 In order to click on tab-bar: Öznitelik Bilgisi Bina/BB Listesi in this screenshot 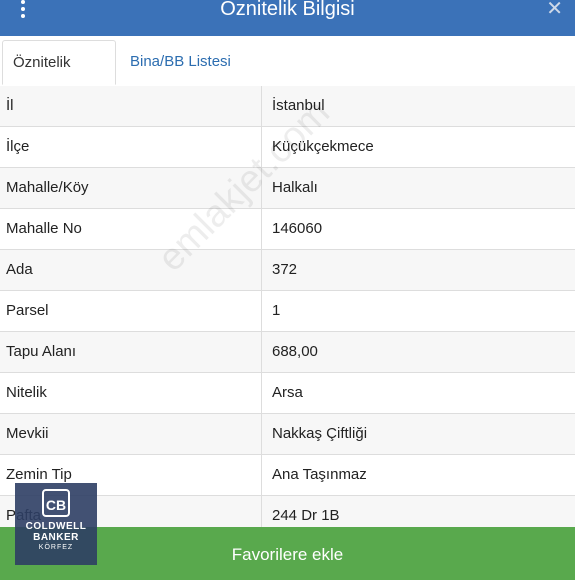, I will do `click(287, 75)`.